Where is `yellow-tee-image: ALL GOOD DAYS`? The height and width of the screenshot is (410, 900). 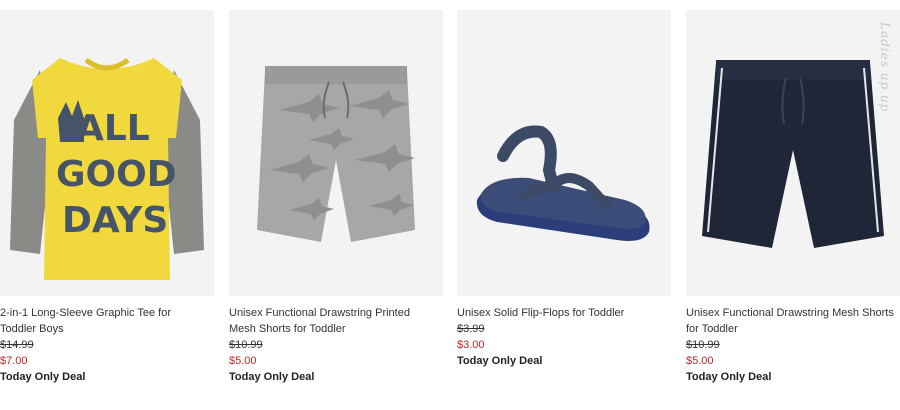
yellow-tee-image: ALL GOOD DAYS is located at coordinates (107, 168).